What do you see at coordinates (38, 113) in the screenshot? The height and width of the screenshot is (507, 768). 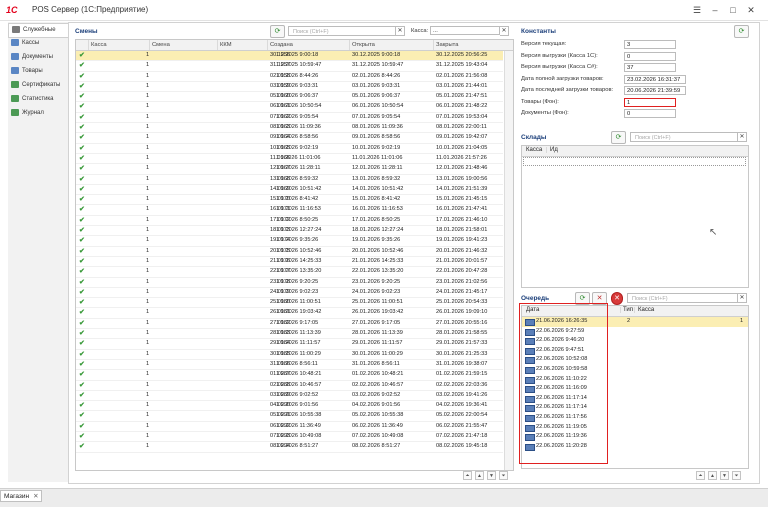 I see `nav-item: Журнал` at bounding box center [38, 113].